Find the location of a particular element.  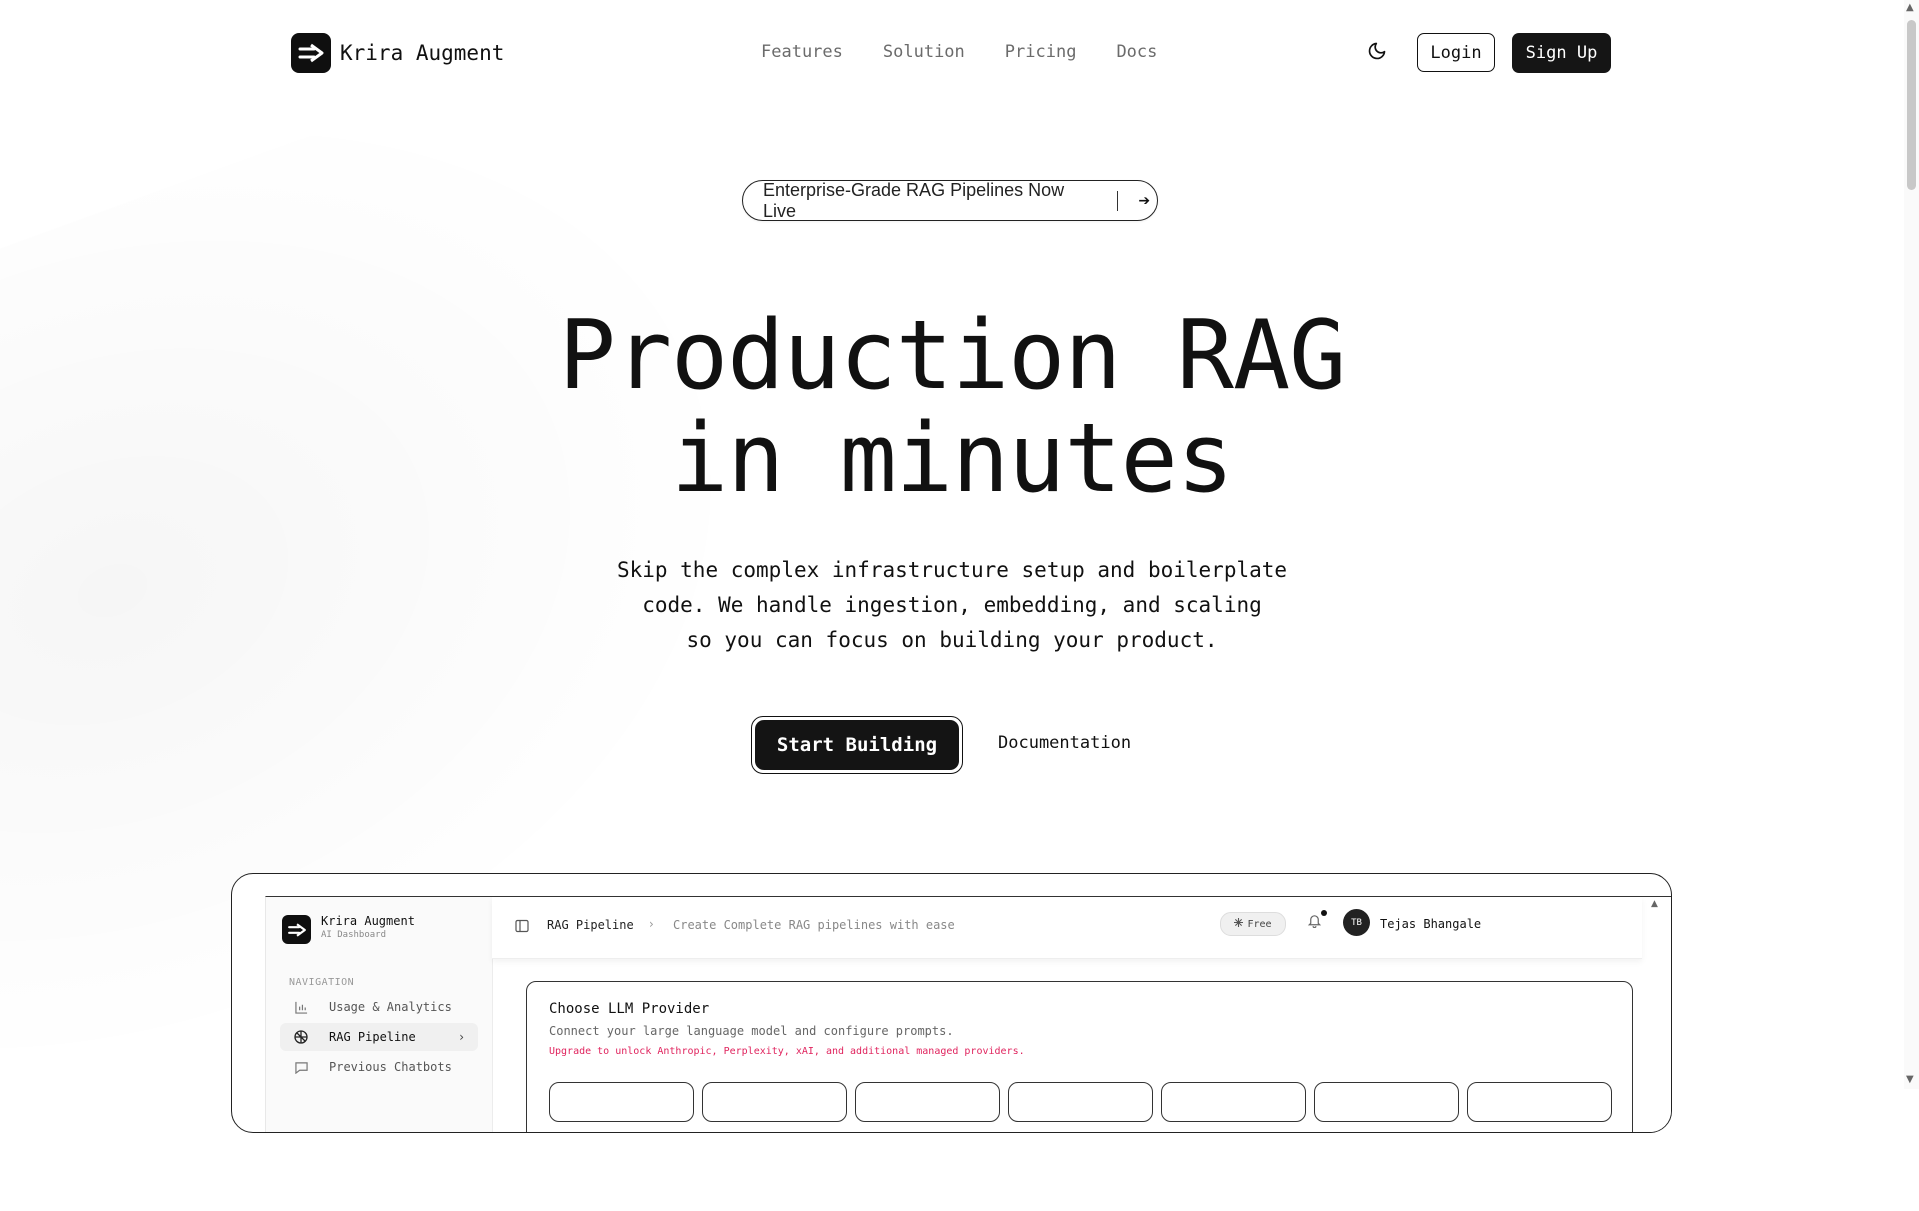

hero-title-line1: Production RAG is located at coordinates (952, 356).